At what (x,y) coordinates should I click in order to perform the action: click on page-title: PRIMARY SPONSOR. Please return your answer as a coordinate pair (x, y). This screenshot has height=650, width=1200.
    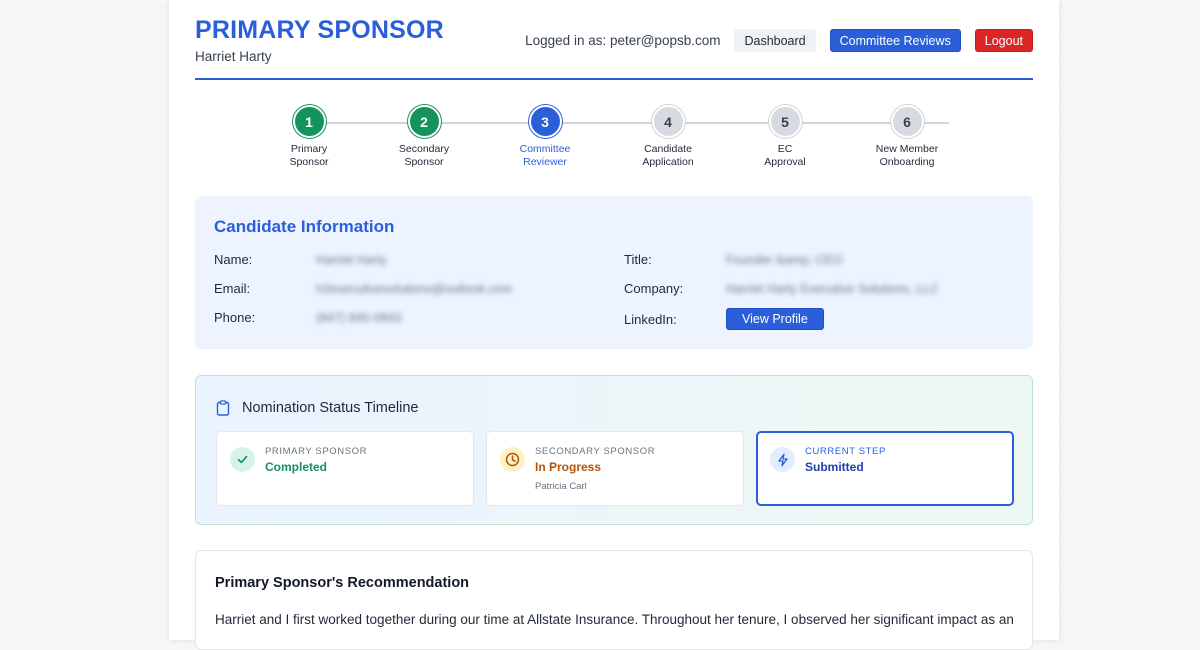
    Looking at the image, I should click on (319, 30).